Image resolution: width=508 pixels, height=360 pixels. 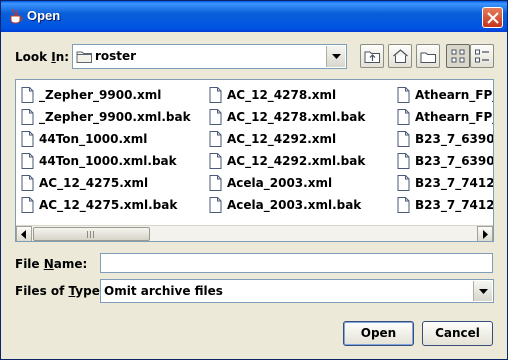 What do you see at coordinates (93, 139) in the screenshot?
I see `file-name-text: 44Ton_1000.xml` at bounding box center [93, 139].